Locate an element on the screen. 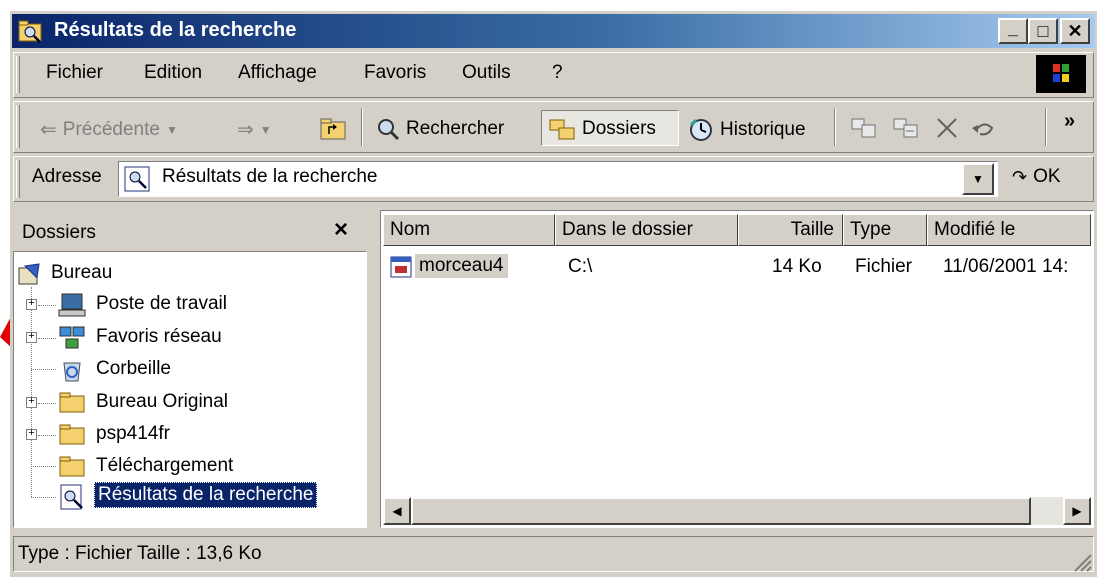 The image size is (1099, 577). delete-button is located at coordinates (947, 128).